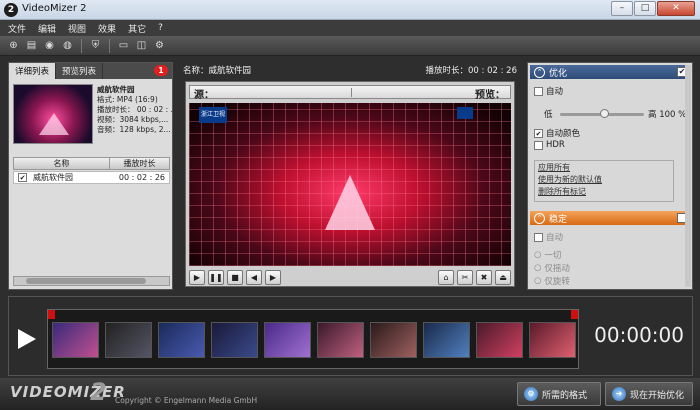 This screenshot has height=410, width=700. Describe the element at coordinates (639, 335) in the screenshot. I see `timecode-display: 00:00:00` at that location.